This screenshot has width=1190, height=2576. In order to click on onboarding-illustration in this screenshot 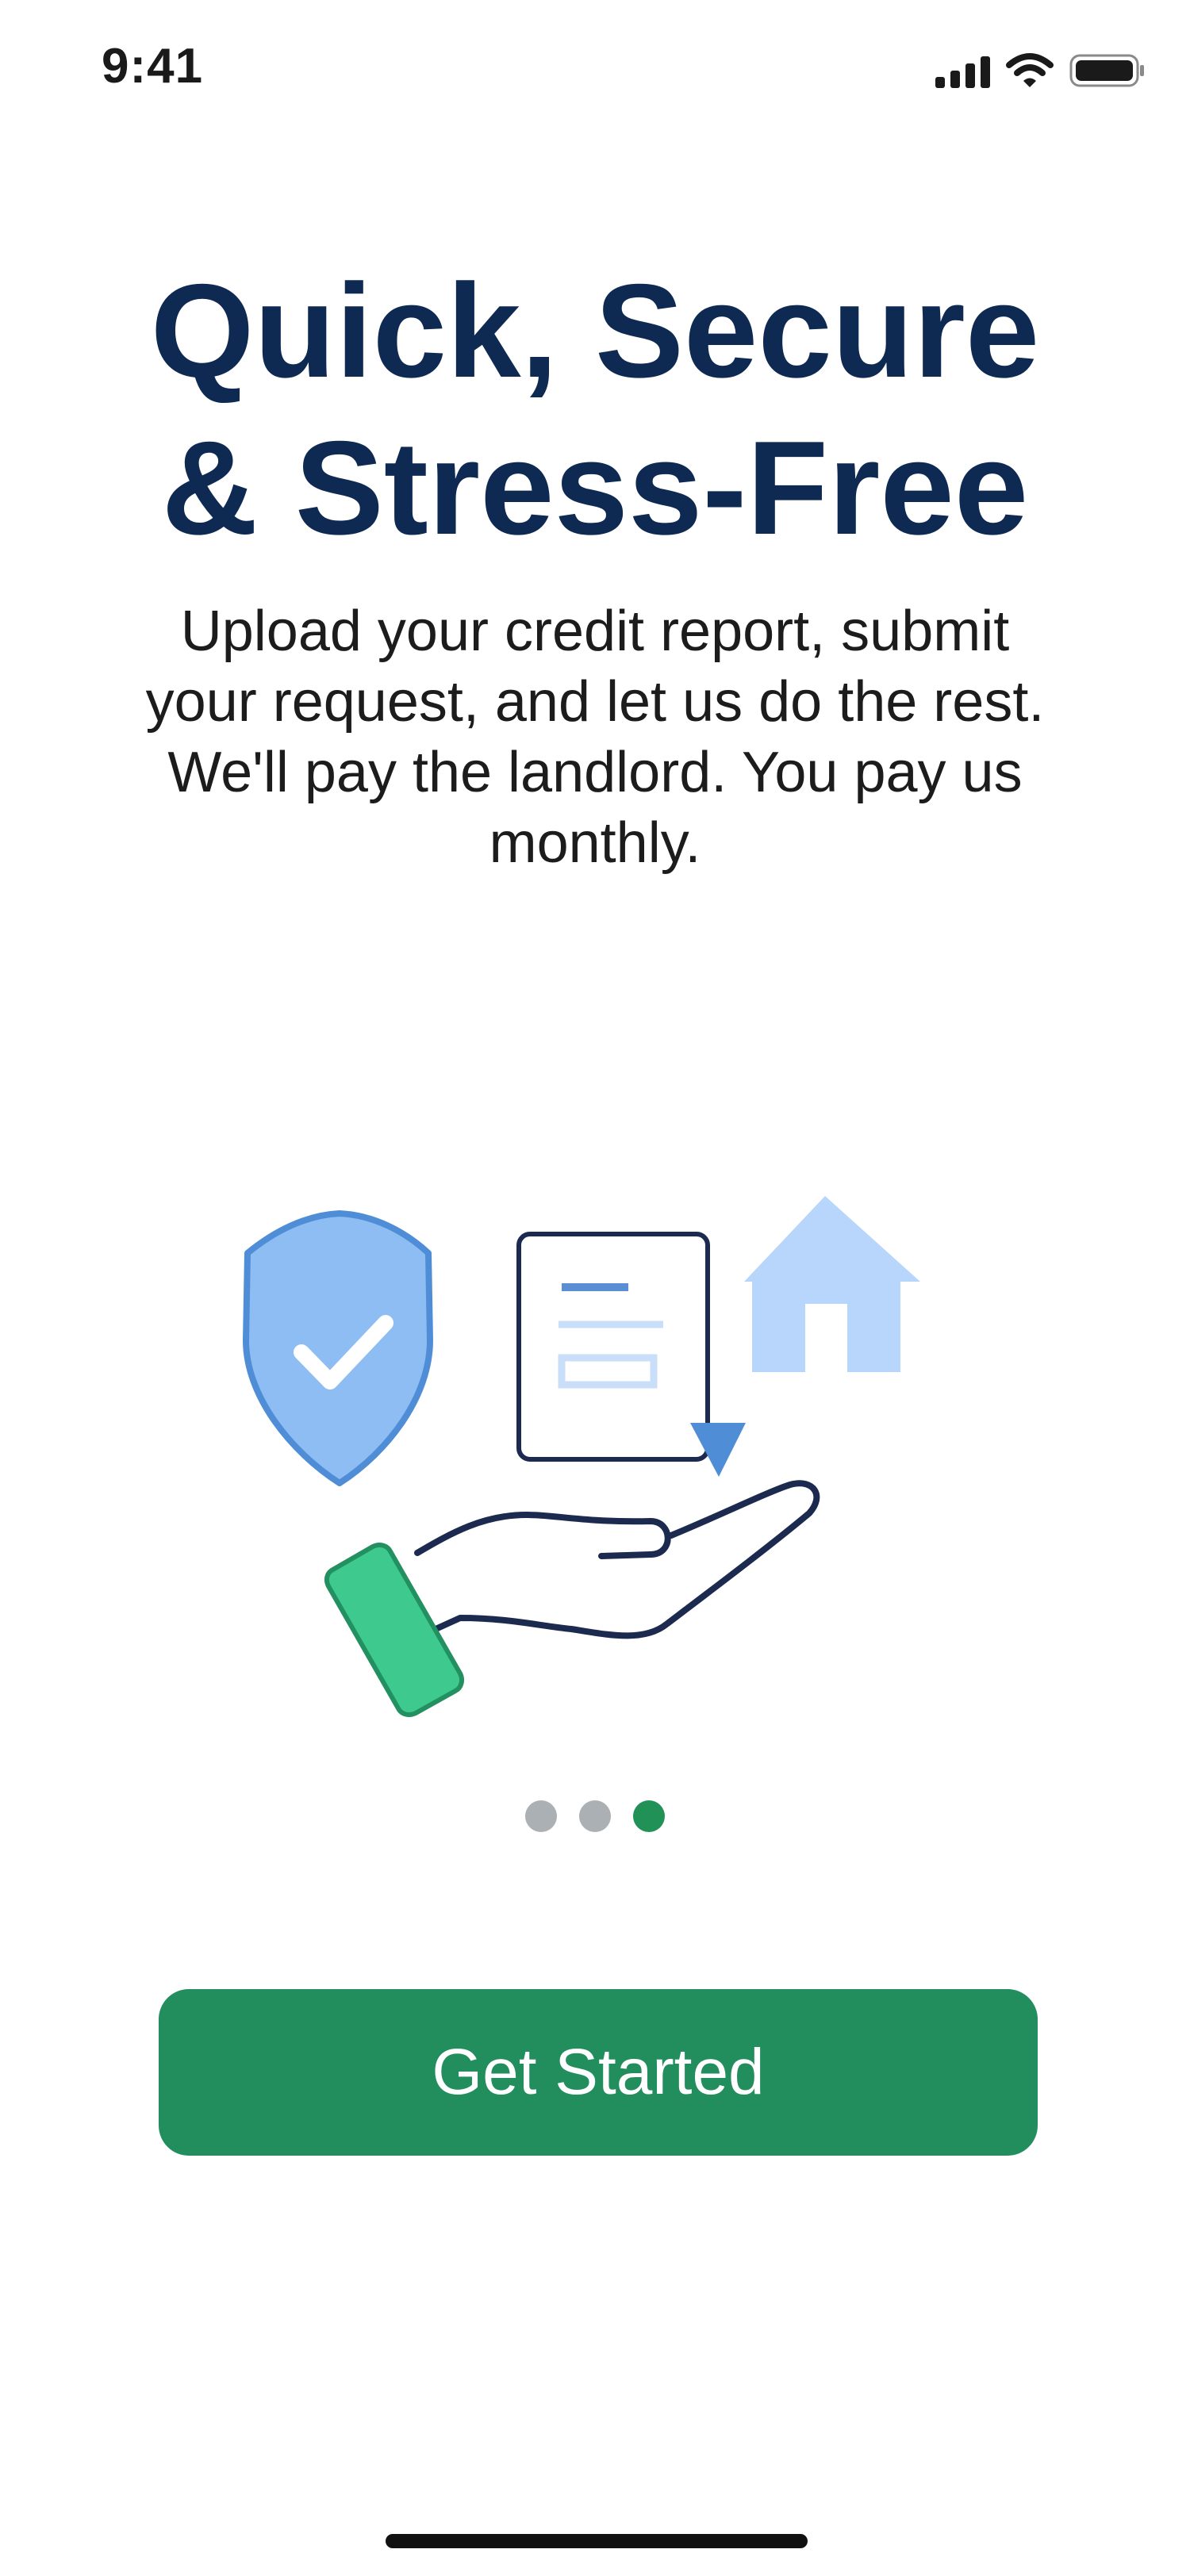, I will do `click(581, 1456)`.